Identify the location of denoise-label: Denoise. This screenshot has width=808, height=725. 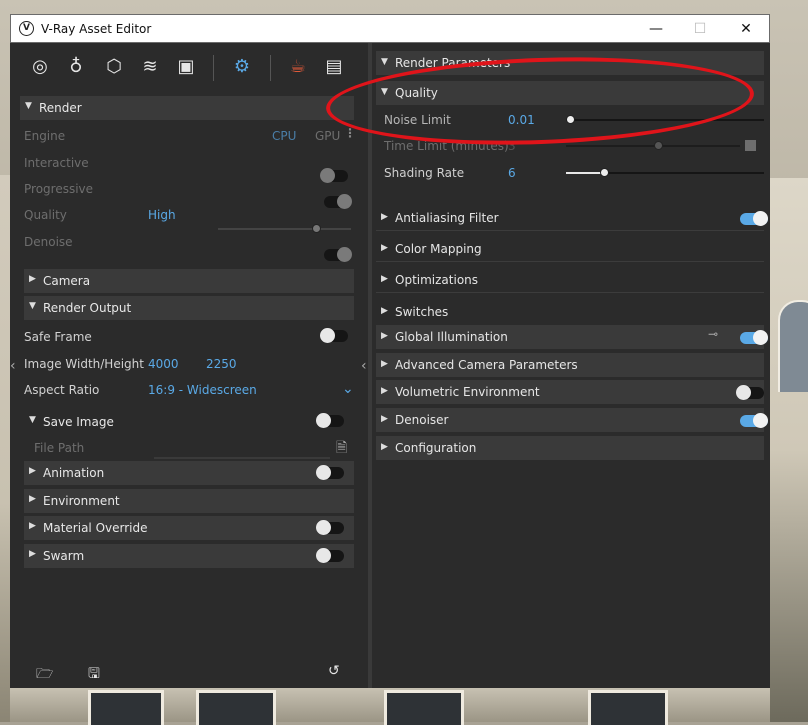
(48, 242).